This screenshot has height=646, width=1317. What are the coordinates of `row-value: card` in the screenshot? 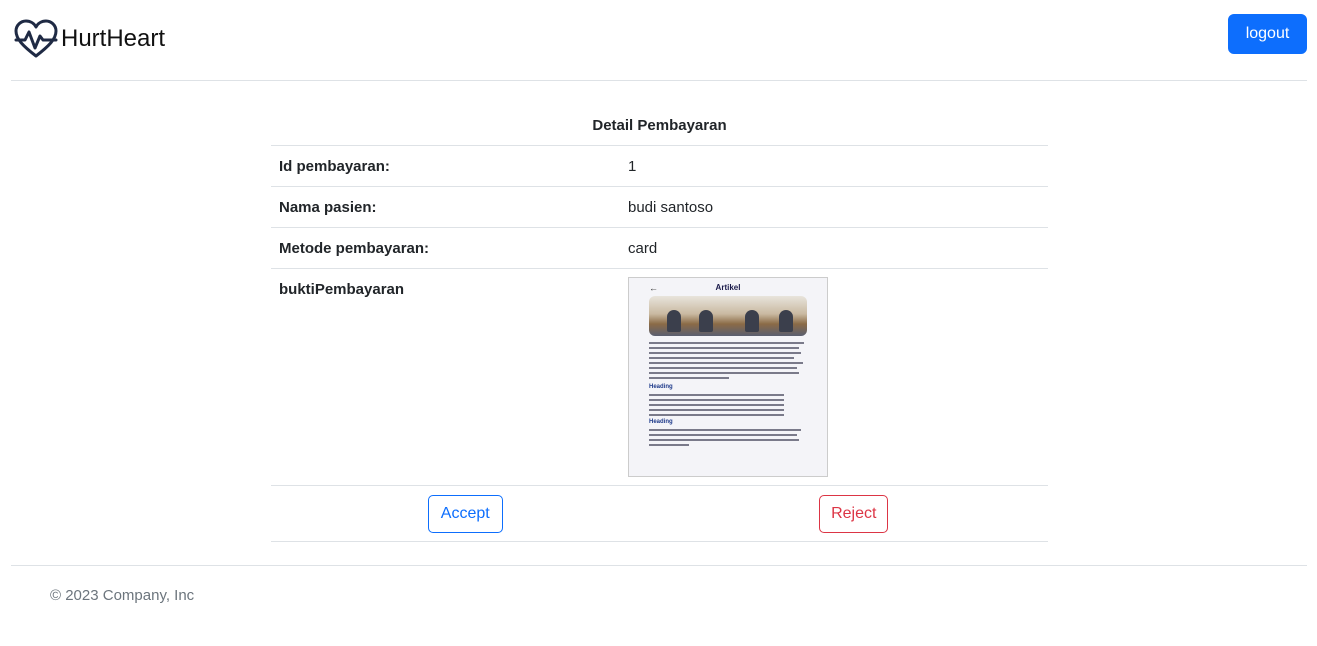 It's located at (643, 248).